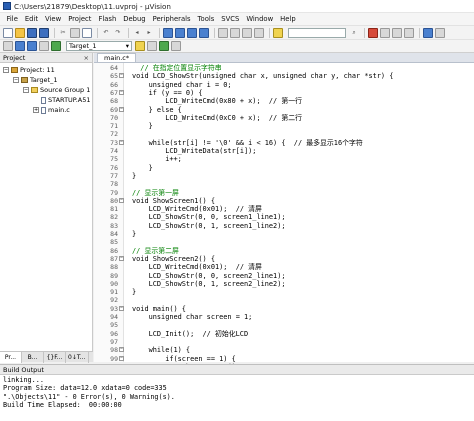  I want to click on menu-flash: Flash, so click(107, 19).